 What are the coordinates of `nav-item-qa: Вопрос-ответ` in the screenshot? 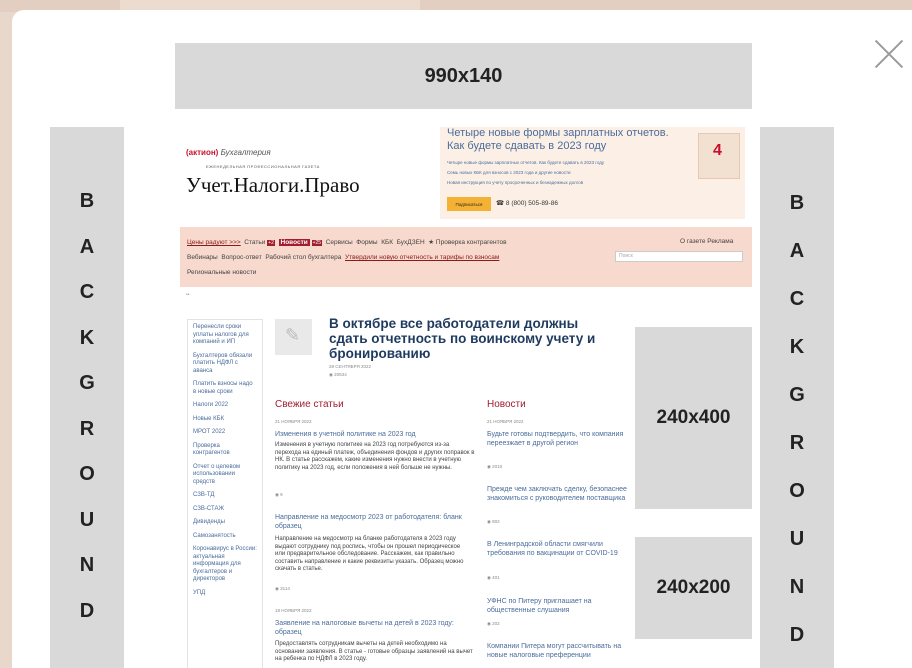 It's located at (241, 257).